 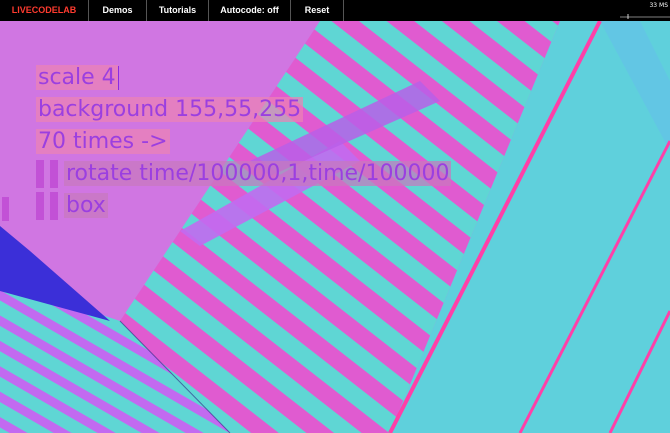 I want to click on menu-autocode-toggle: Autocode: off, so click(x=249, y=10).